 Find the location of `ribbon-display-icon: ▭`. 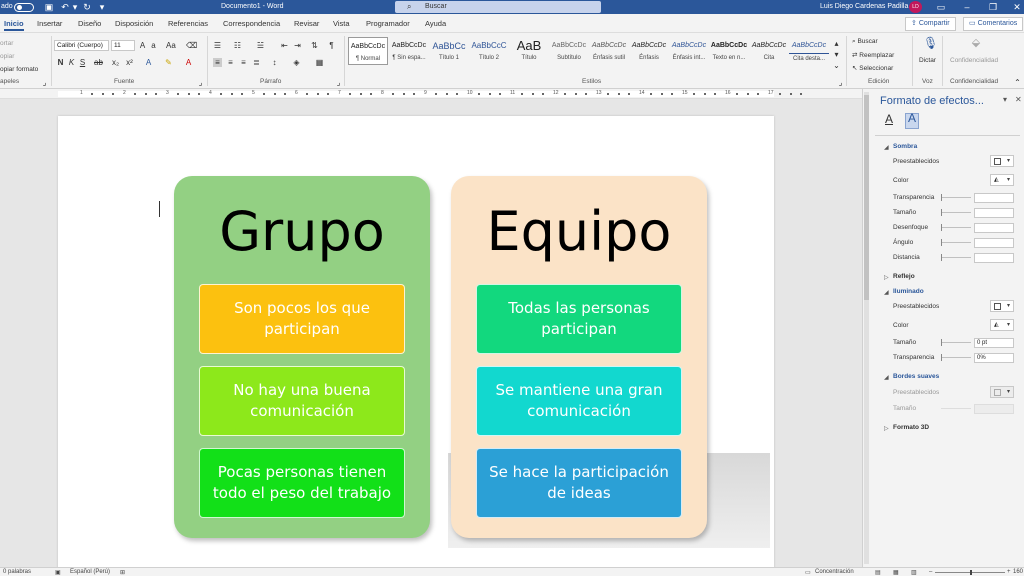

ribbon-display-icon: ▭ is located at coordinates (941, 7).